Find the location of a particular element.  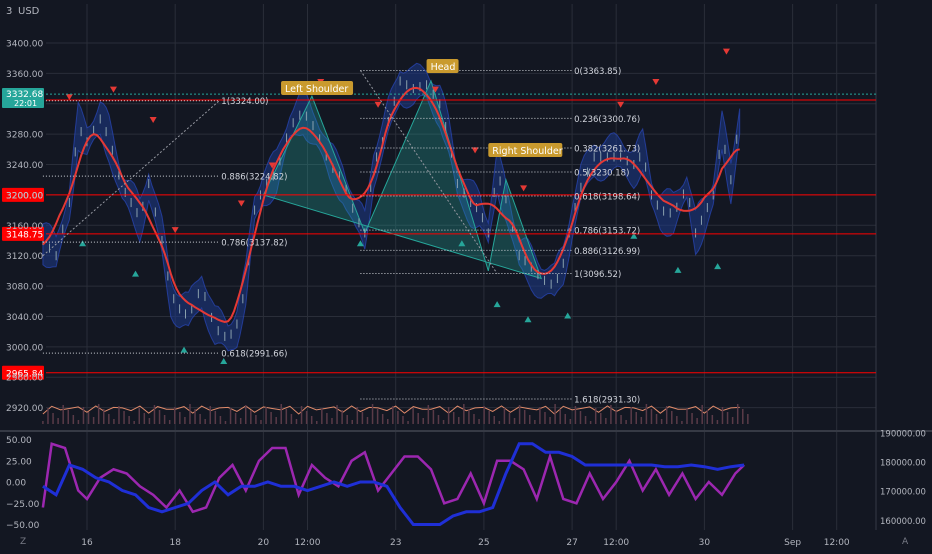

fib-level-label: 0.786(3153.72) is located at coordinates (607, 232).